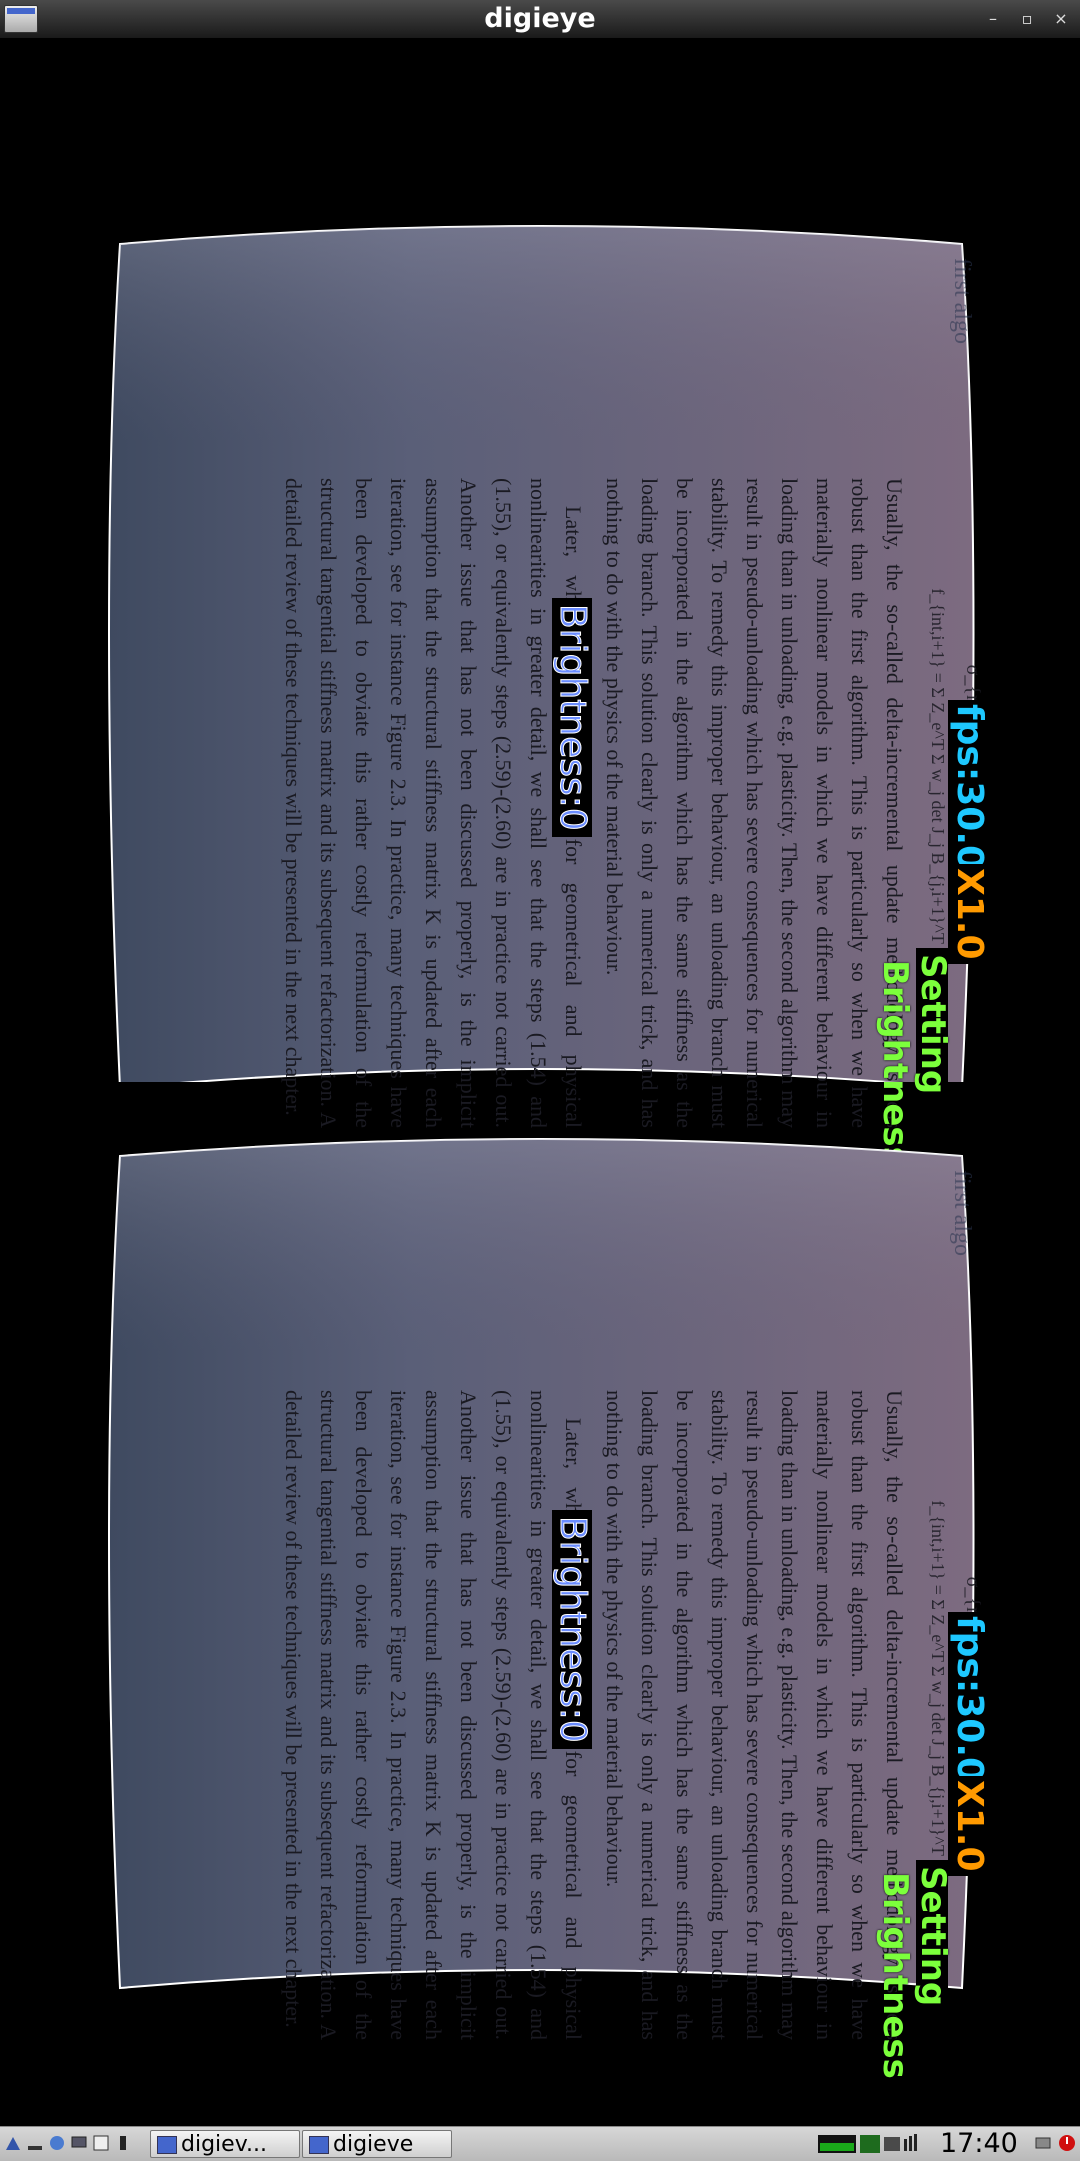  What do you see at coordinates (878, 2144) in the screenshot?
I see `system-tray` at bounding box center [878, 2144].